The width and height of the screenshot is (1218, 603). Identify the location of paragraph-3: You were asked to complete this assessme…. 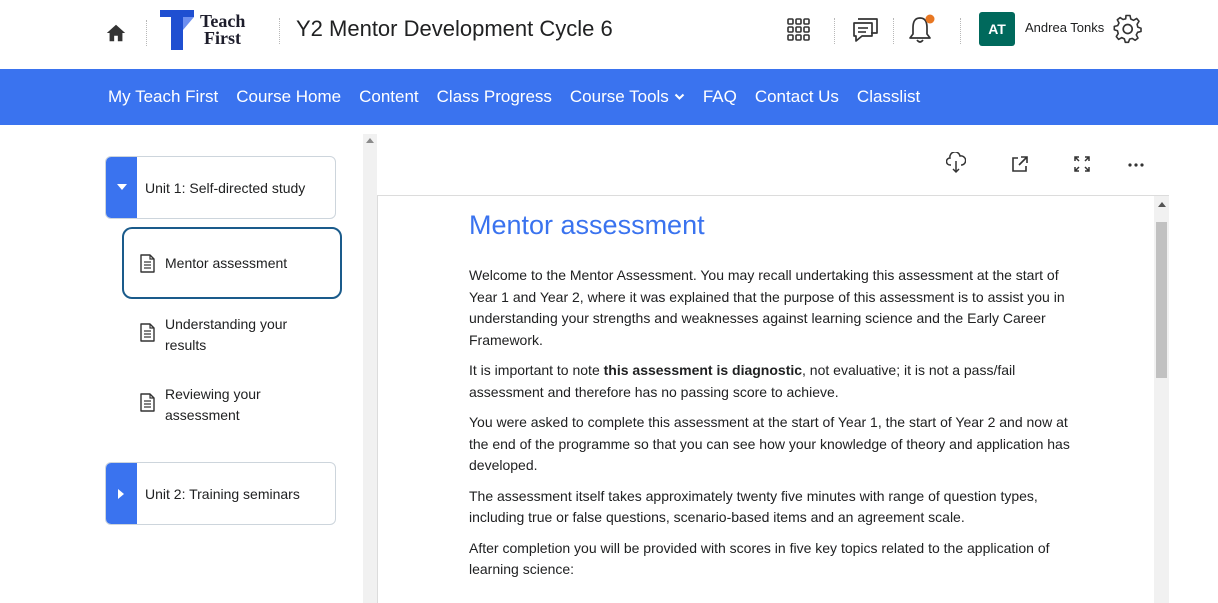
(769, 443).